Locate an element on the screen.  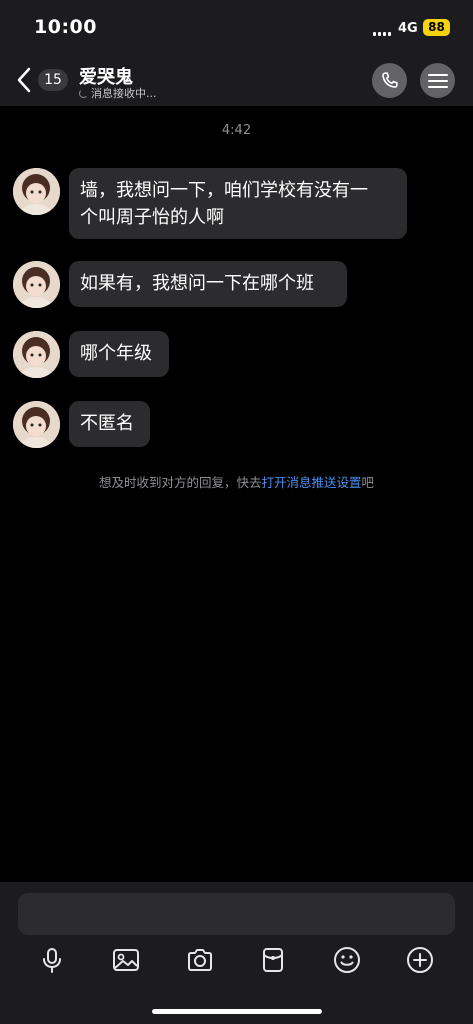
input-panel is located at coordinates (236, 953).